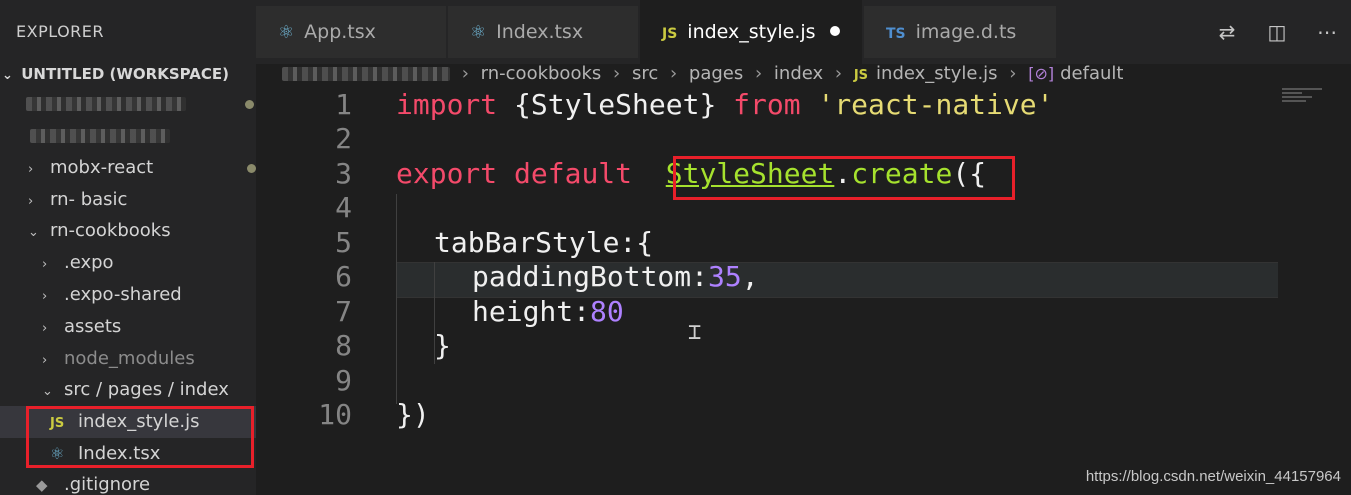  What do you see at coordinates (343, 173) in the screenshot?
I see `line-number: 3` at bounding box center [343, 173].